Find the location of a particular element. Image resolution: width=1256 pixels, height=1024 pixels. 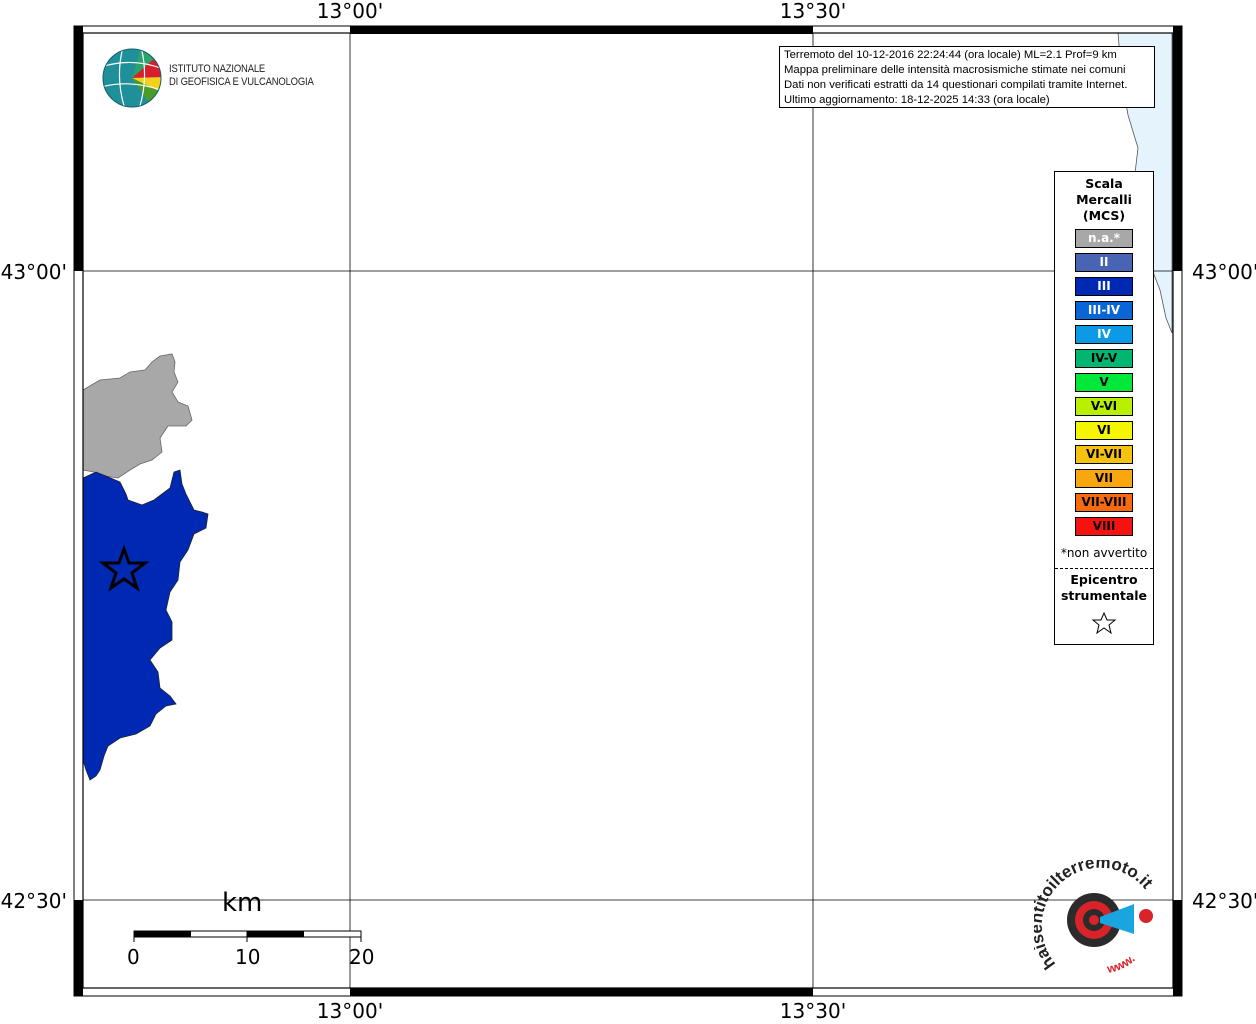

legend-swatch-vi-vii: VI-VII is located at coordinates (1104, 454).